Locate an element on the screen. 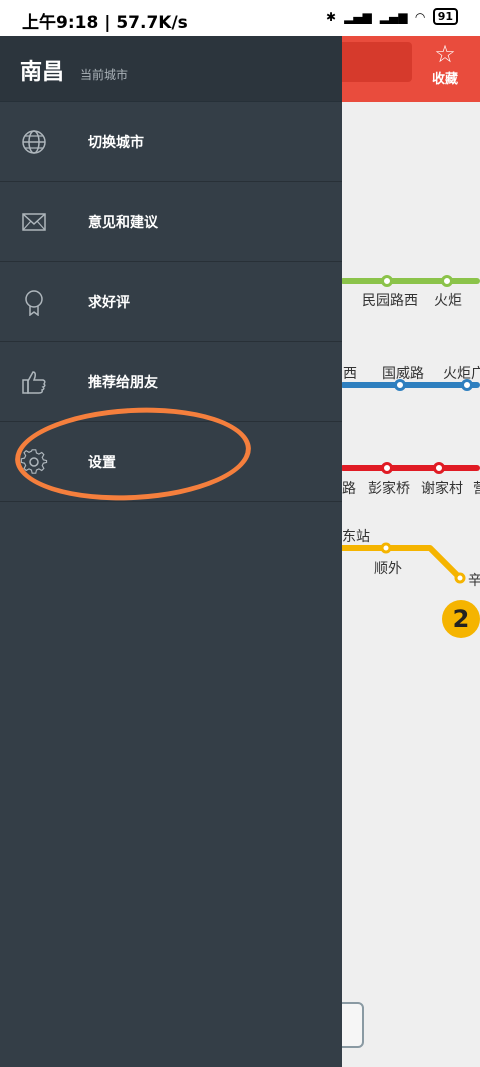  status-icons: ✱ ▂▄▆ ▂▄▆ ◠ 91 is located at coordinates (392, 16).